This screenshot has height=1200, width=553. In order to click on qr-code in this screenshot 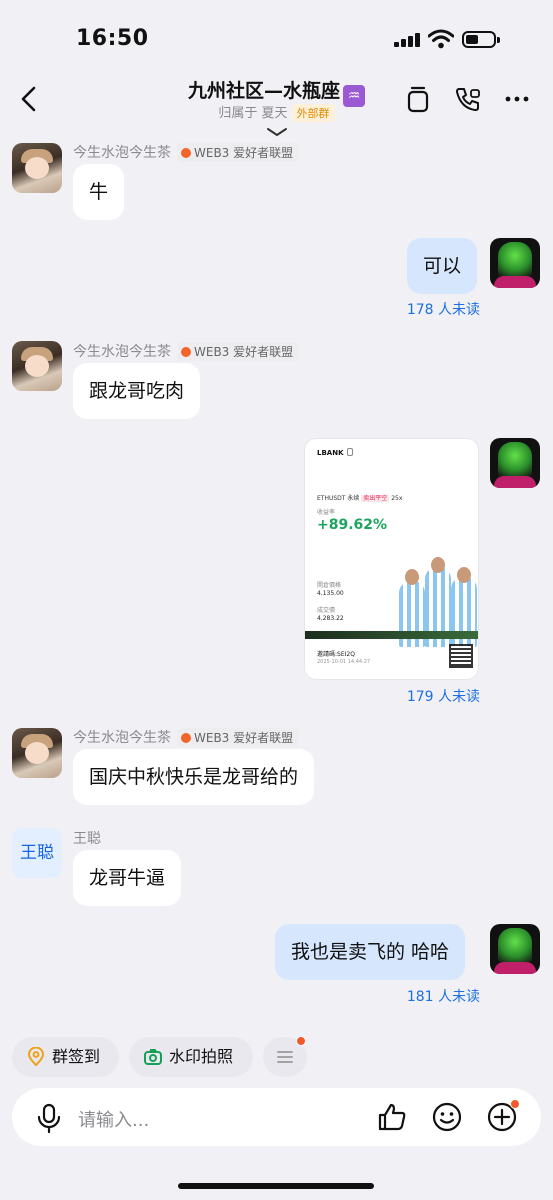, I will do `click(461, 656)`.